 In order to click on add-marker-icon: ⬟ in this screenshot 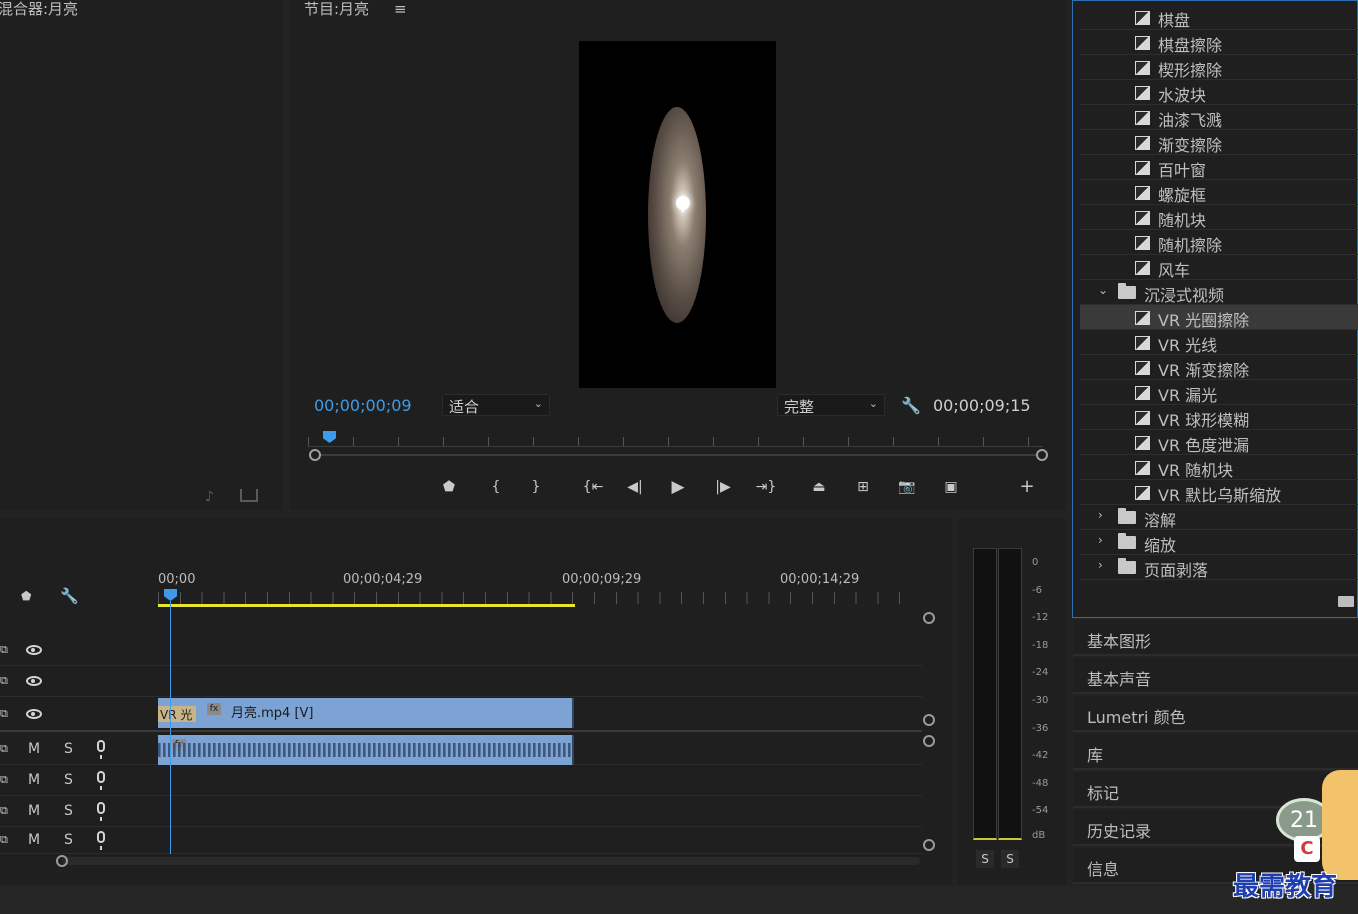, I will do `click(26, 596)`.